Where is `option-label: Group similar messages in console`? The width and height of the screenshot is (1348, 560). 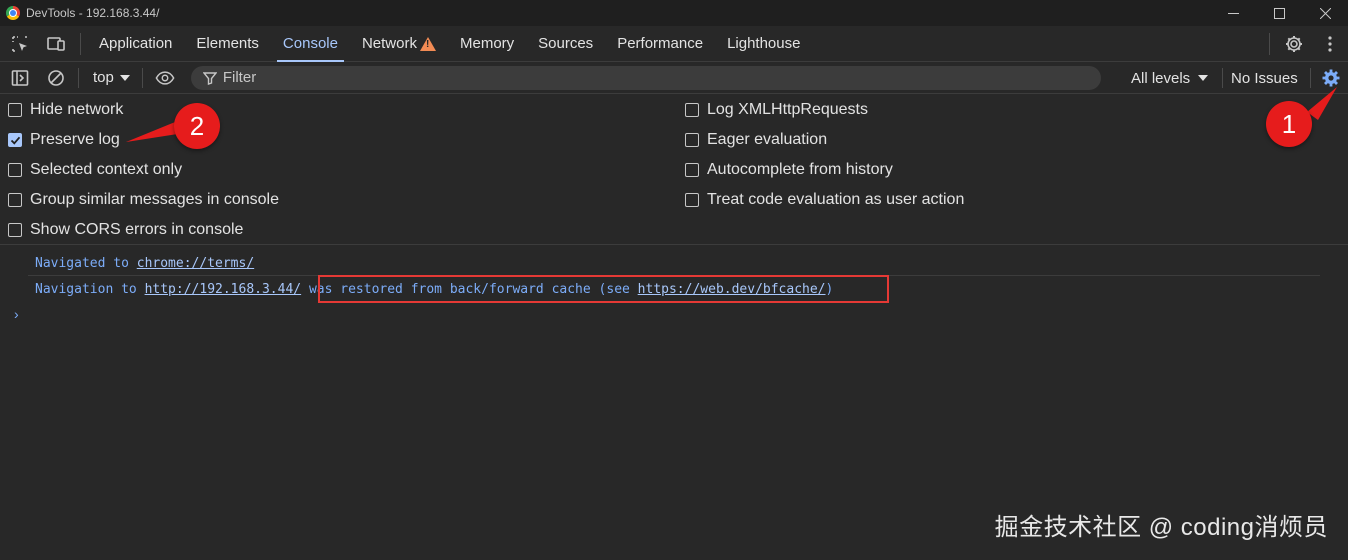 option-label: Group similar messages in console is located at coordinates (154, 199).